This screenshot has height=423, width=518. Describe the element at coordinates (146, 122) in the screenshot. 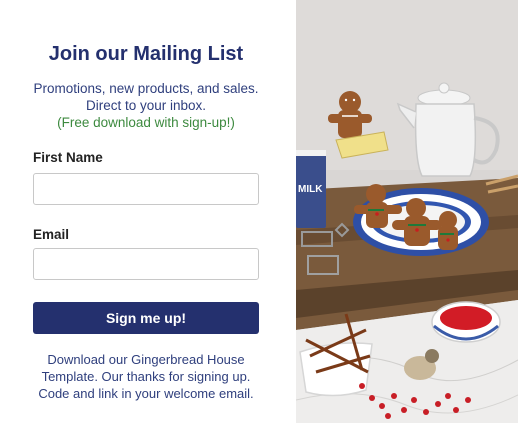

I see `free-download-note: (Free download with sign-up!)` at that location.